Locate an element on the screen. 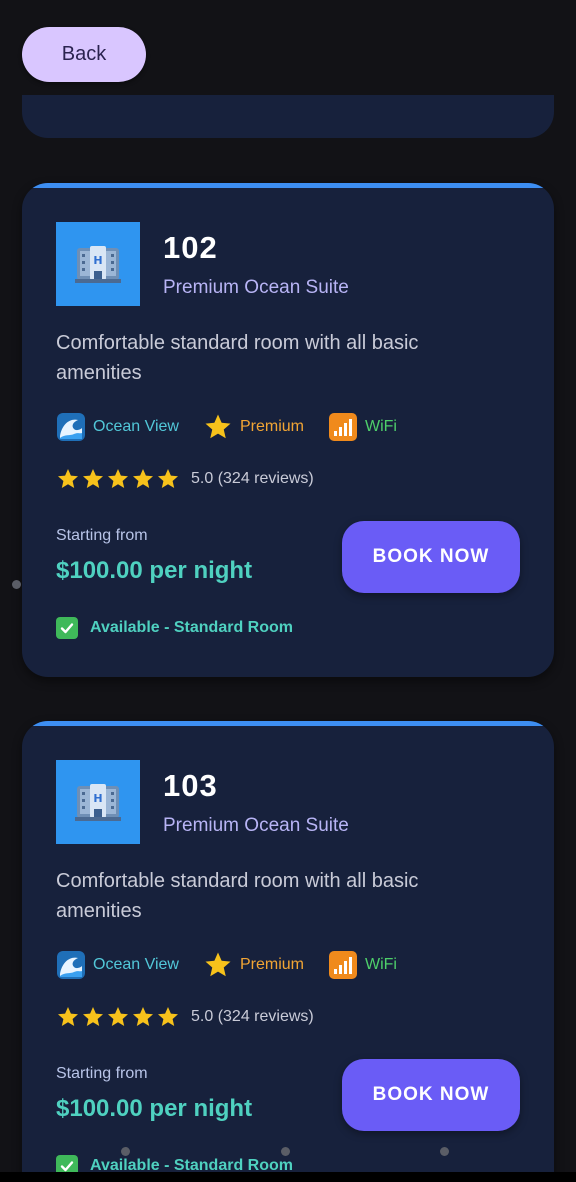  back-button: Back is located at coordinates (84, 54).